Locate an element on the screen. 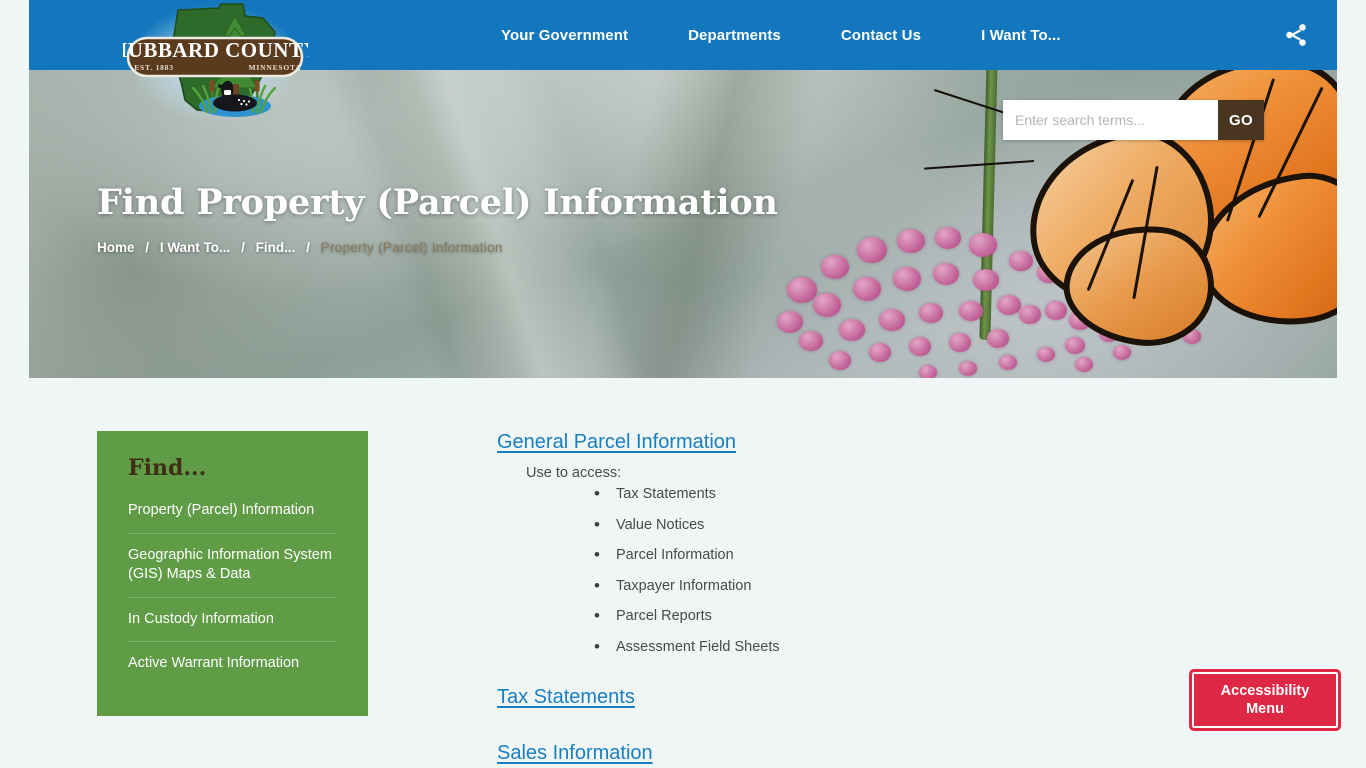 The height and width of the screenshot is (768, 1366). nav-item-contact-us: Contact Us is located at coordinates (881, 35).